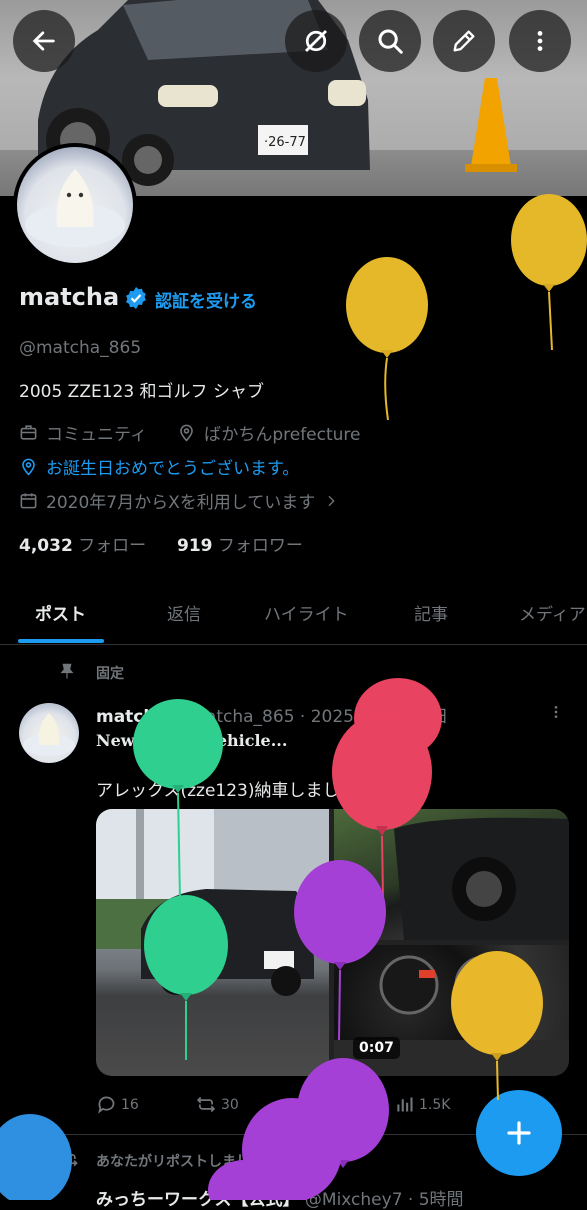 The height and width of the screenshot is (1210, 587). I want to click on tab-replies: 返信, so click(184, 612).